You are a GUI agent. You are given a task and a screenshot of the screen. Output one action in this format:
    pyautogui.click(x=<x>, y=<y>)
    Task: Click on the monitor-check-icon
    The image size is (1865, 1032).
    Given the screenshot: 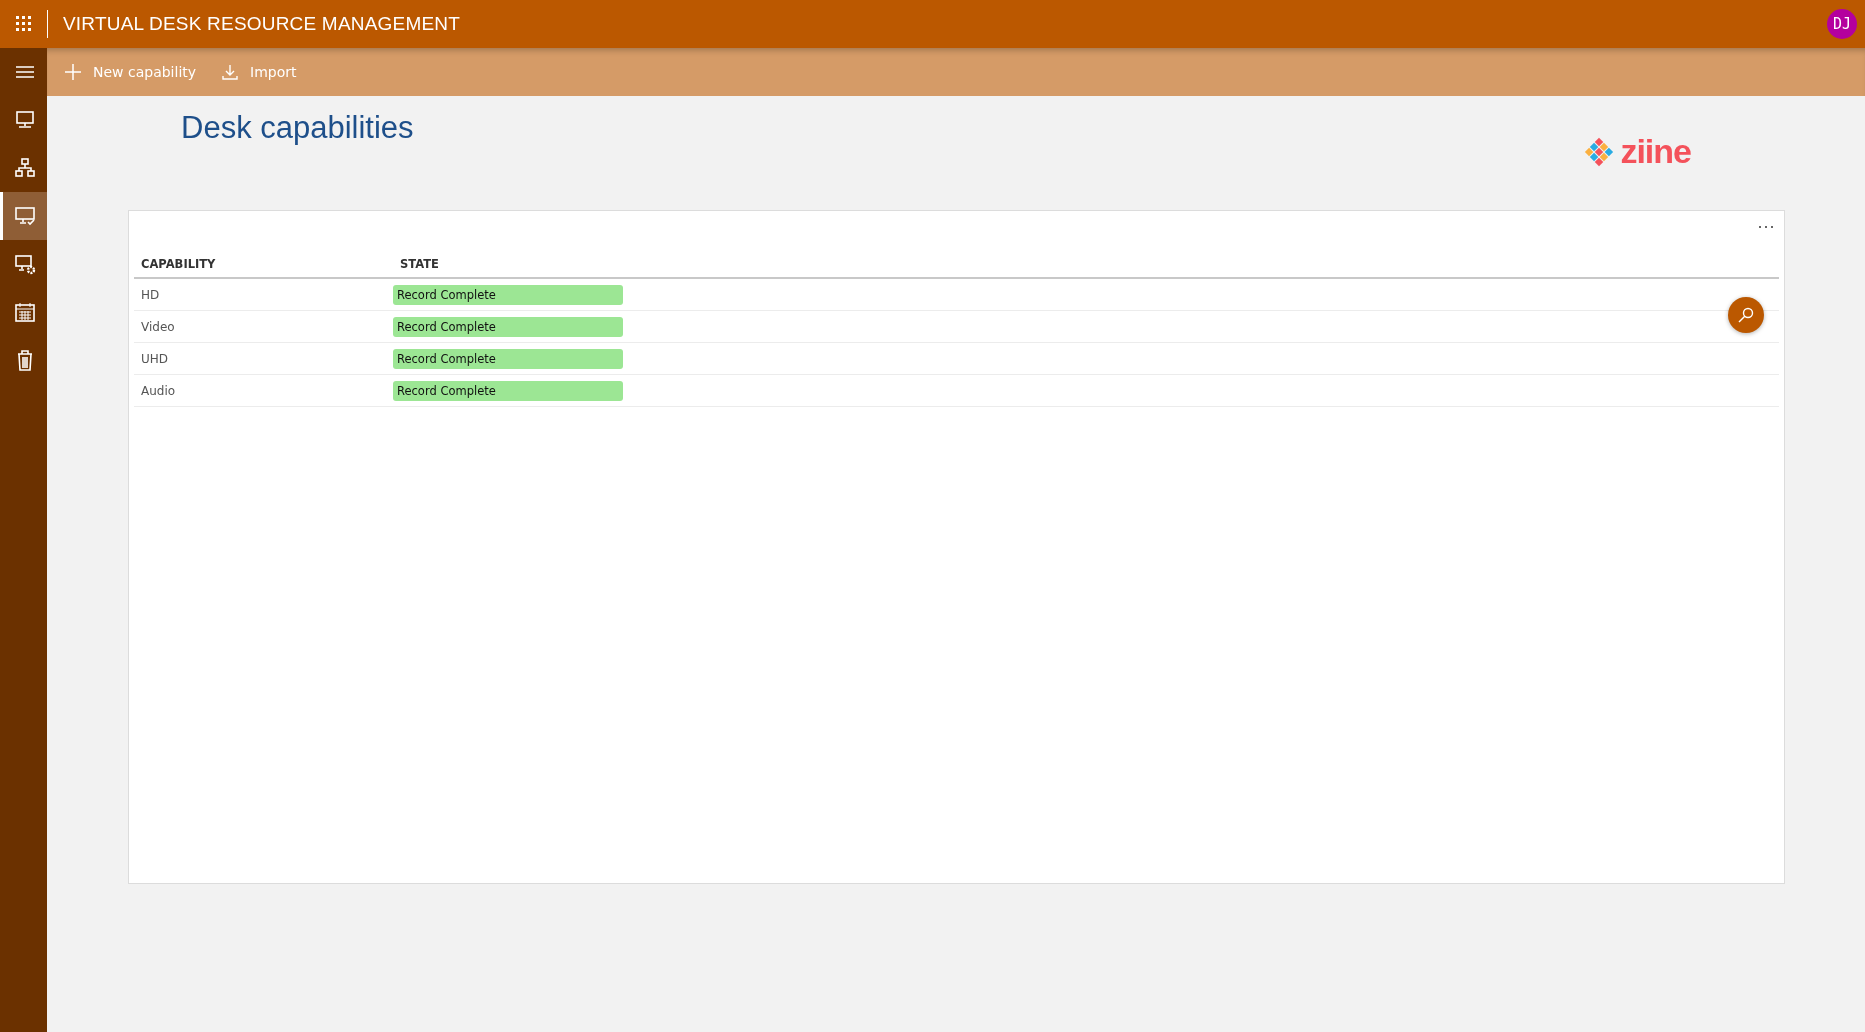 What is the action you would take?
    pyautogui.click(x=25, y=216)
    